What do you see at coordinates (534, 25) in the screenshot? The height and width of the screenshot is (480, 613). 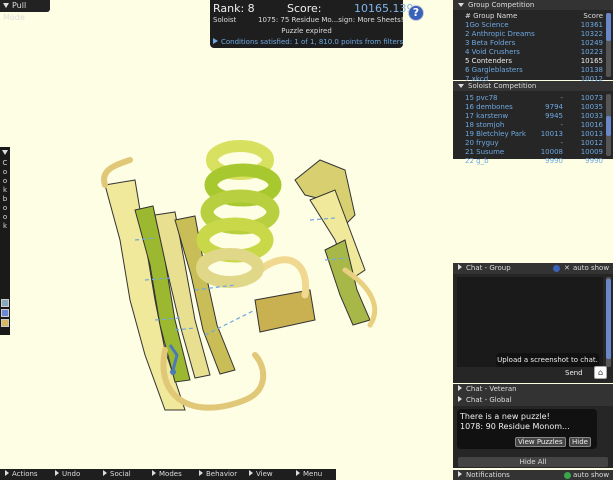 I see `list-item: 1Go Science 10361` at bounding box center [534, 25].